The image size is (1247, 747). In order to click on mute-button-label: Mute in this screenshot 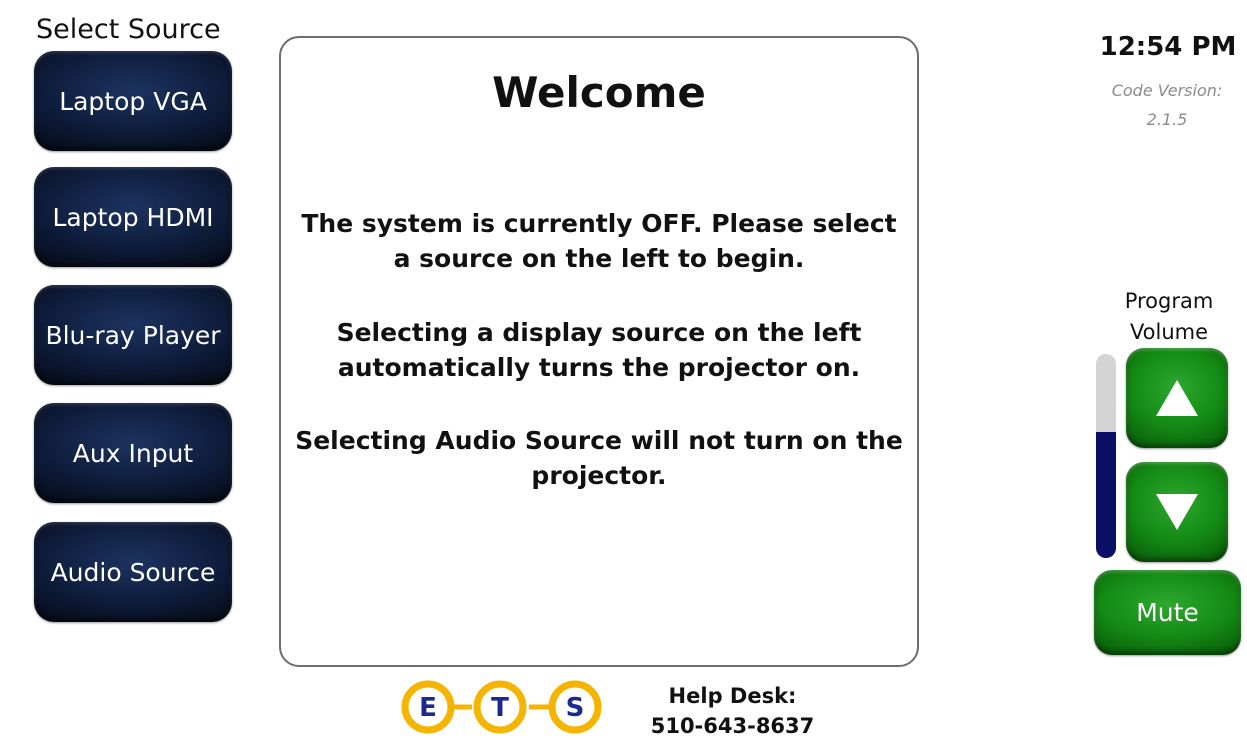, I will do `click(1167, 612)`.